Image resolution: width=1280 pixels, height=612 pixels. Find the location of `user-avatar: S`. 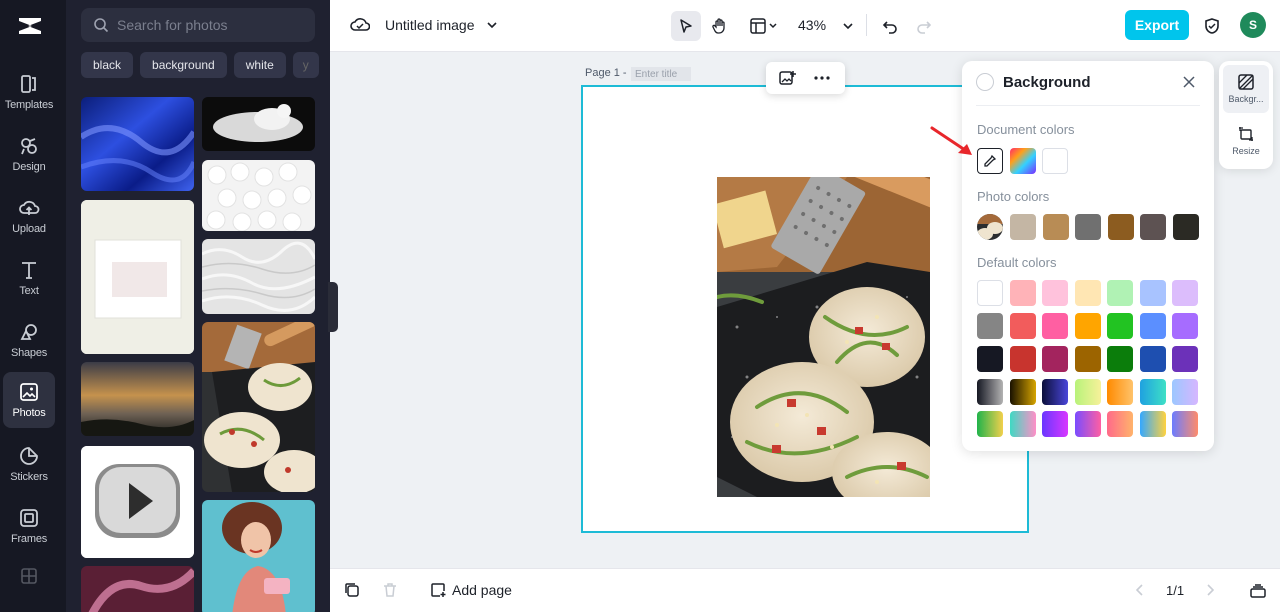

user-avatar: S is located at coordinates (1253, 25).